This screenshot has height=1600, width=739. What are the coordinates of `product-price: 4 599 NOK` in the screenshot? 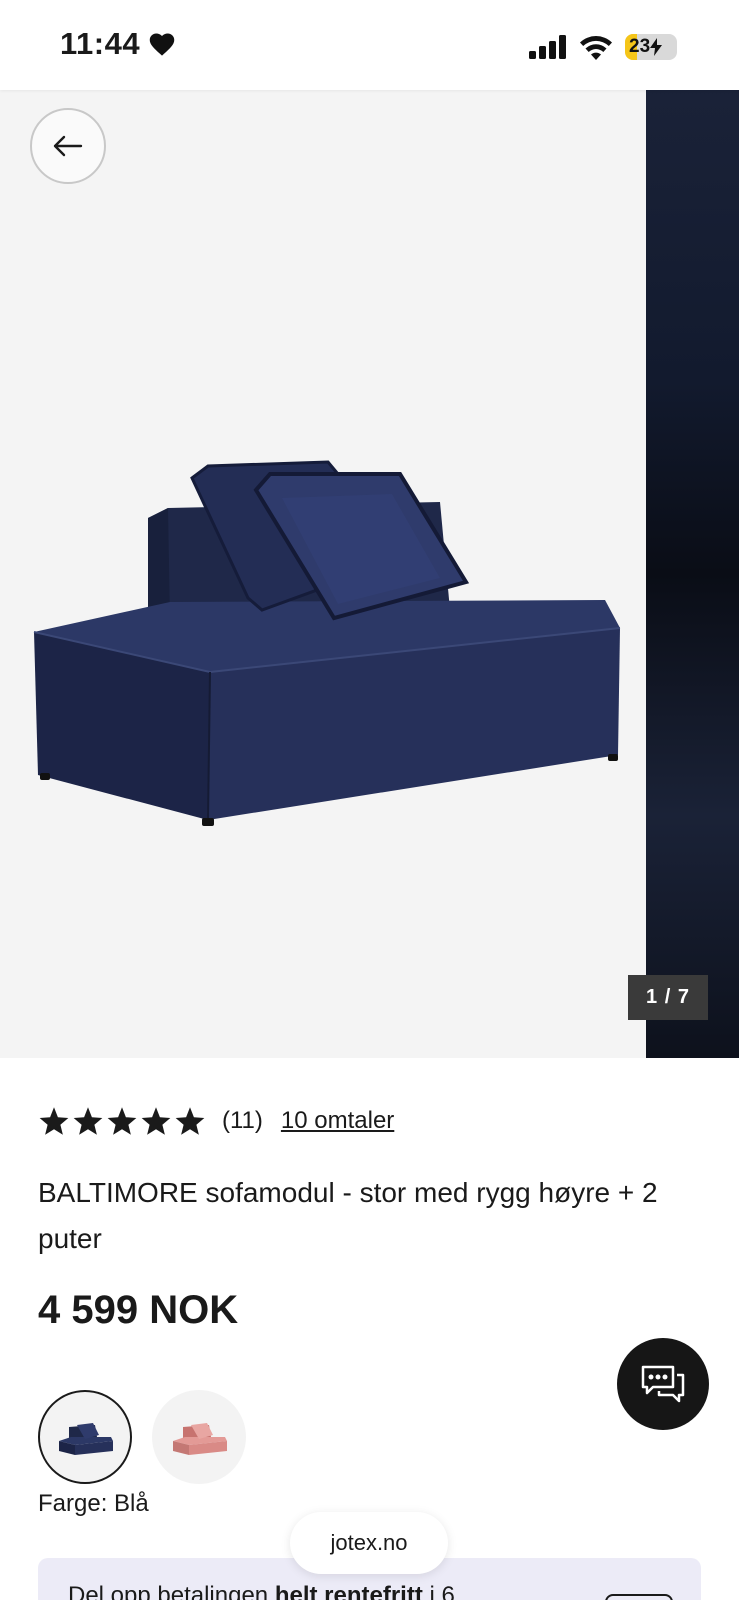 It's located at (138, 1310).